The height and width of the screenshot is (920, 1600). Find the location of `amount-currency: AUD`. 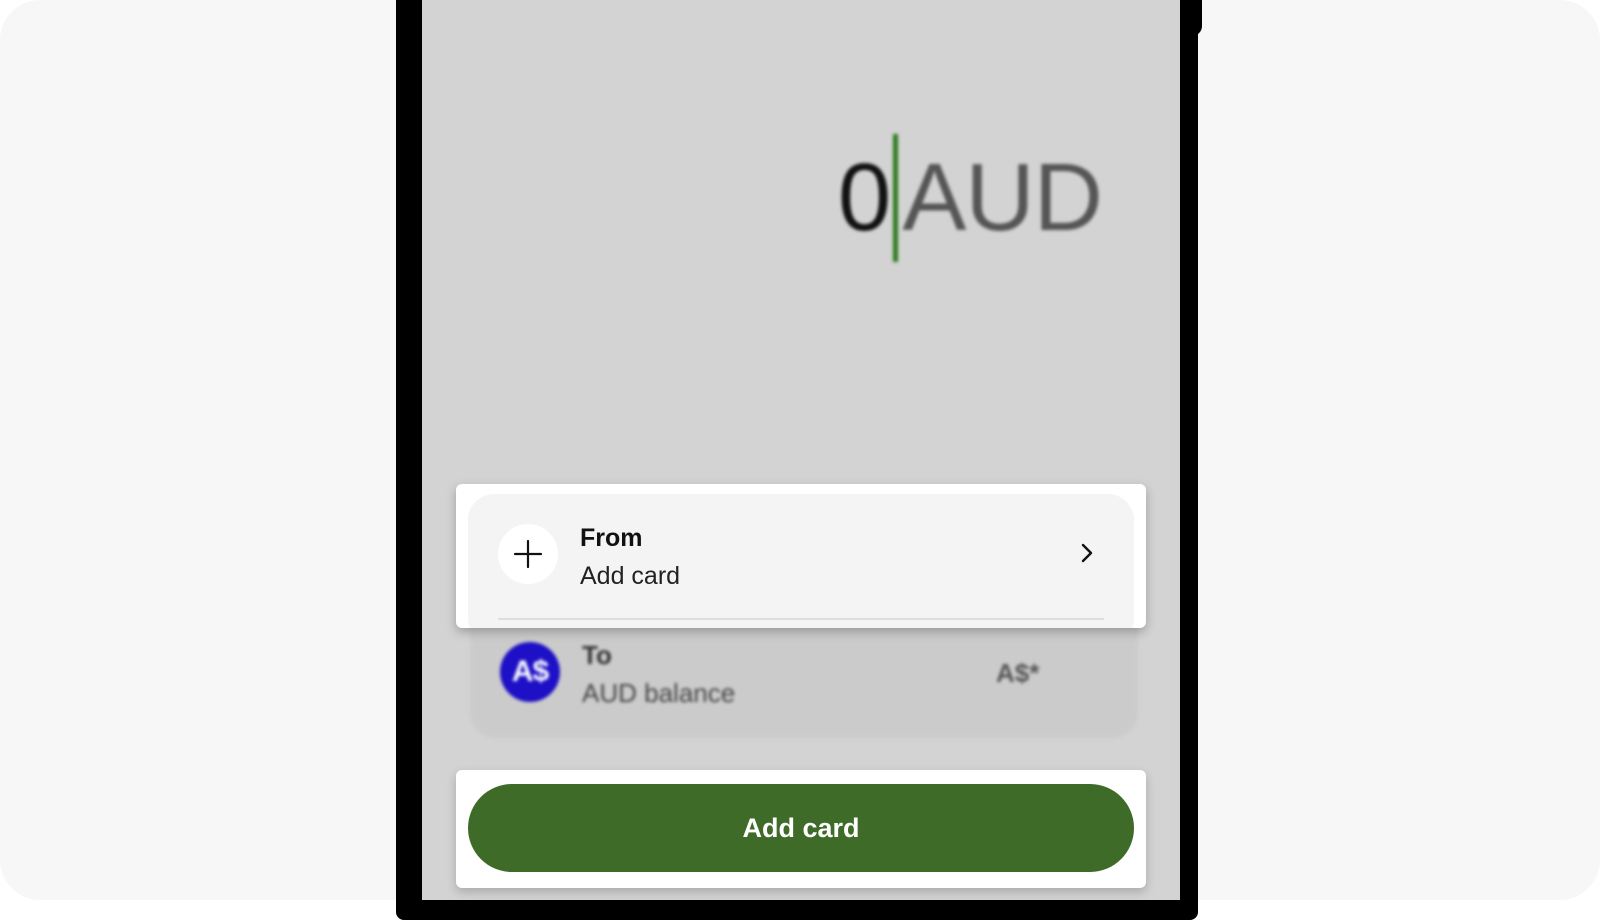

amount-currency: AUD is located at coordinates (1002, 197).